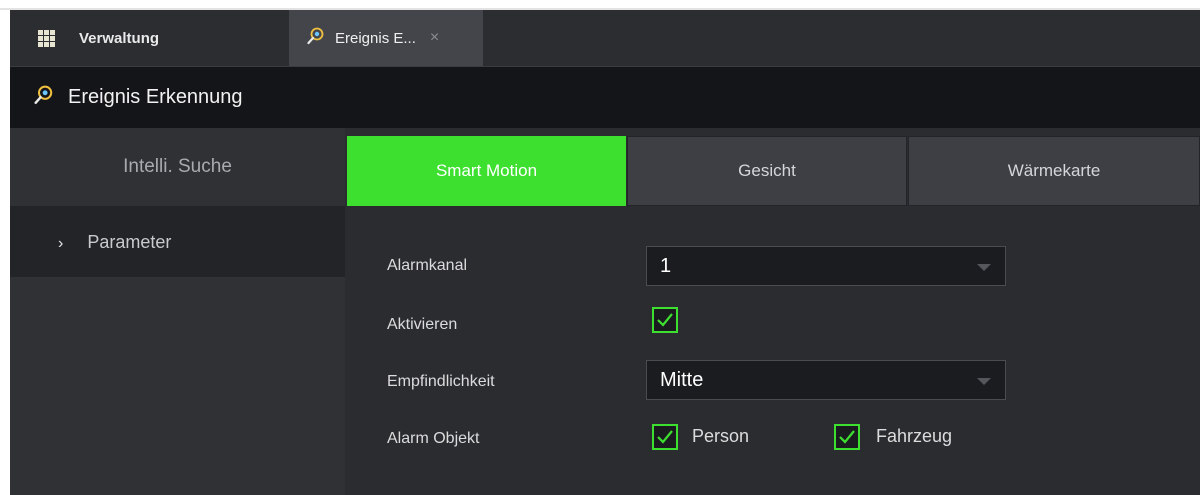  Describe the element at coordinates (826, 380) in the screenshot. I see `sensitivity-select: Mitte` at that location.